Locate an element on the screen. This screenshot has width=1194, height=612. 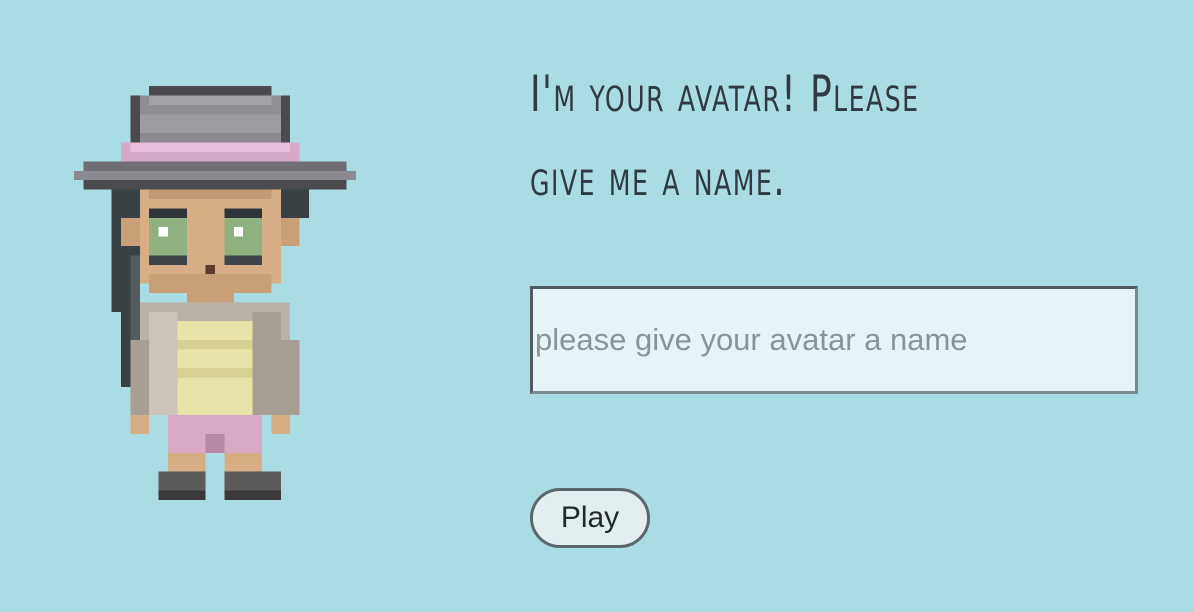
page-title: I'm your avatar! Please give me a name. is located at coordinates (753, 136).